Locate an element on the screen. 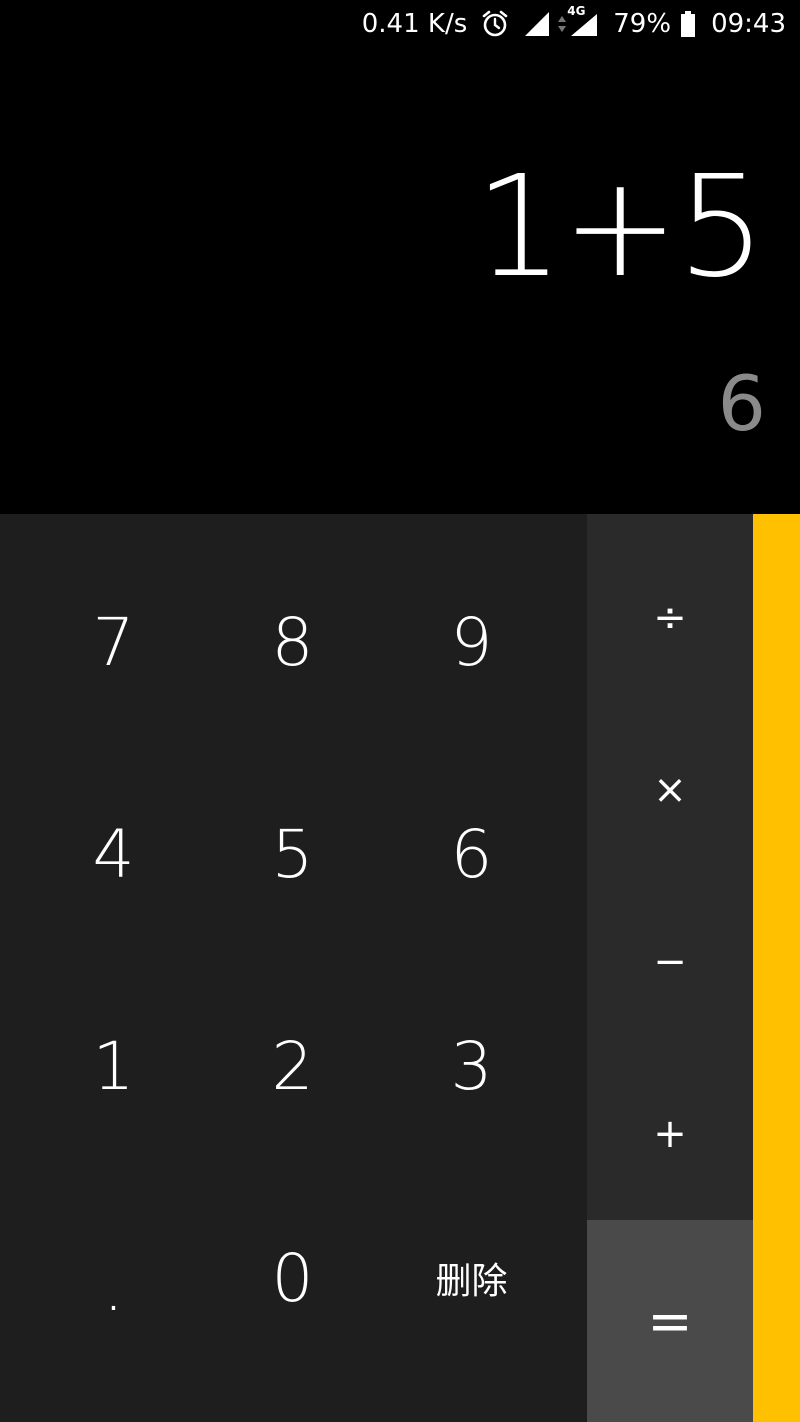 The image size is (800, 1422). add-button: + is located at coordinates (670, 1134).